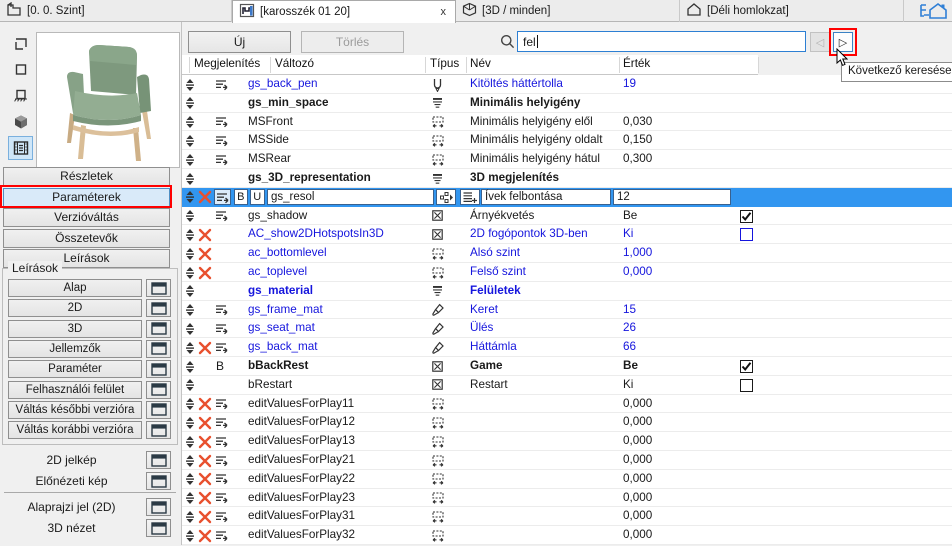 This screenshot has height=546, width=952. Describe the element at coordinates (567, 253) in the screenshot. I see `parameter-row: ac_bottomlevel Alsó szint 1,000` at that location.